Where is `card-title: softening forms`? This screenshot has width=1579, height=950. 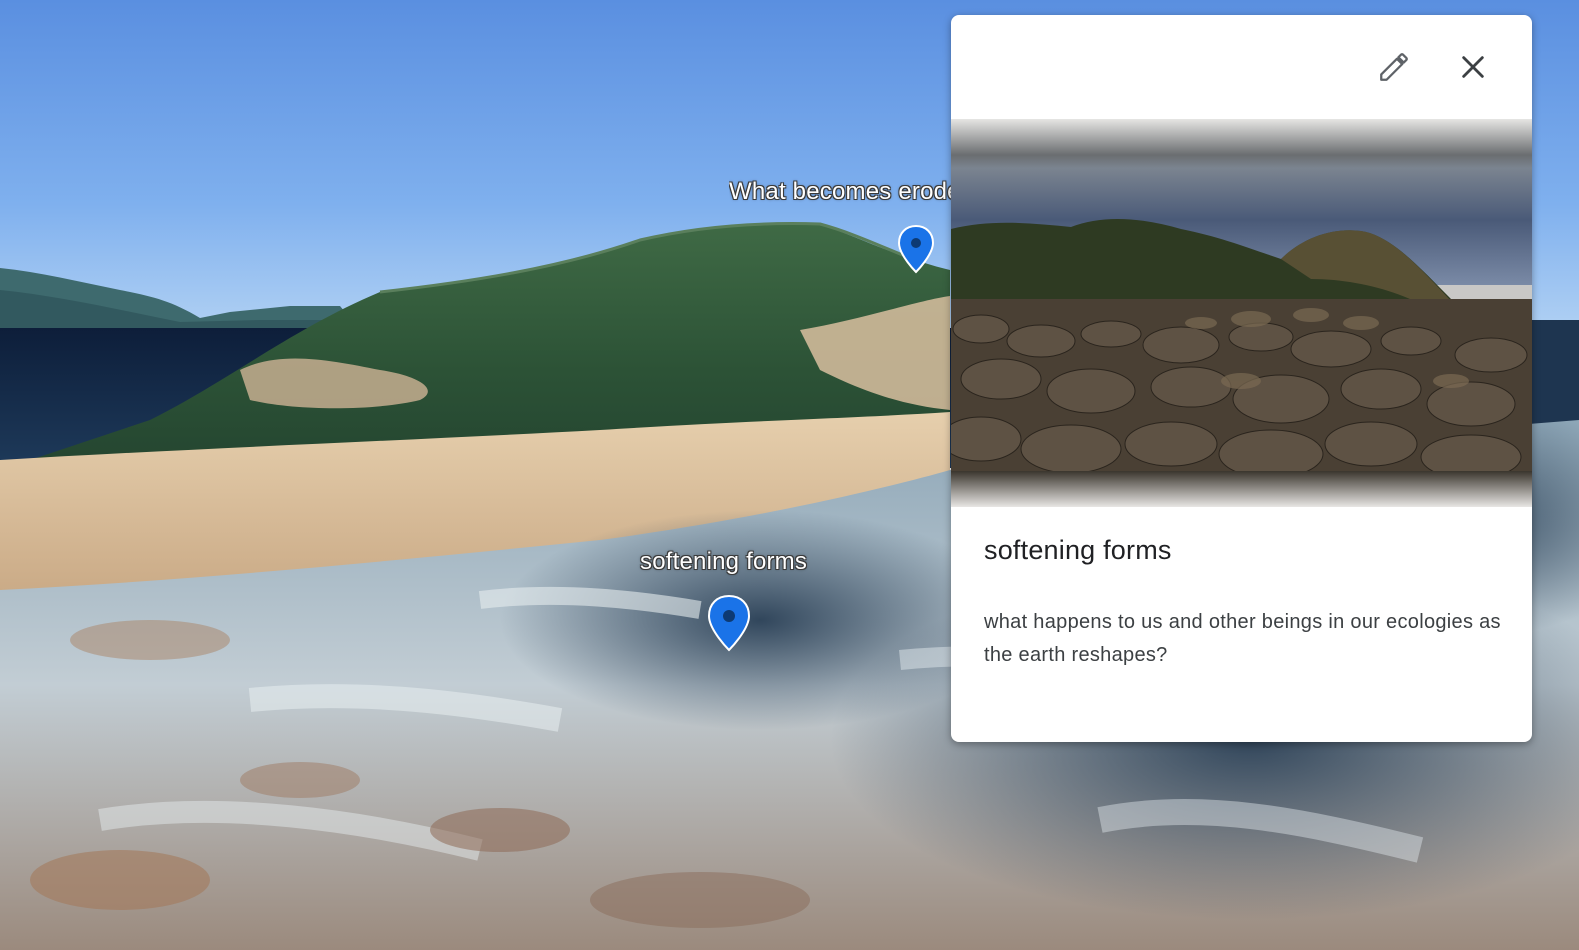 card-title: softening forms is located at coordinates (1078, 550).